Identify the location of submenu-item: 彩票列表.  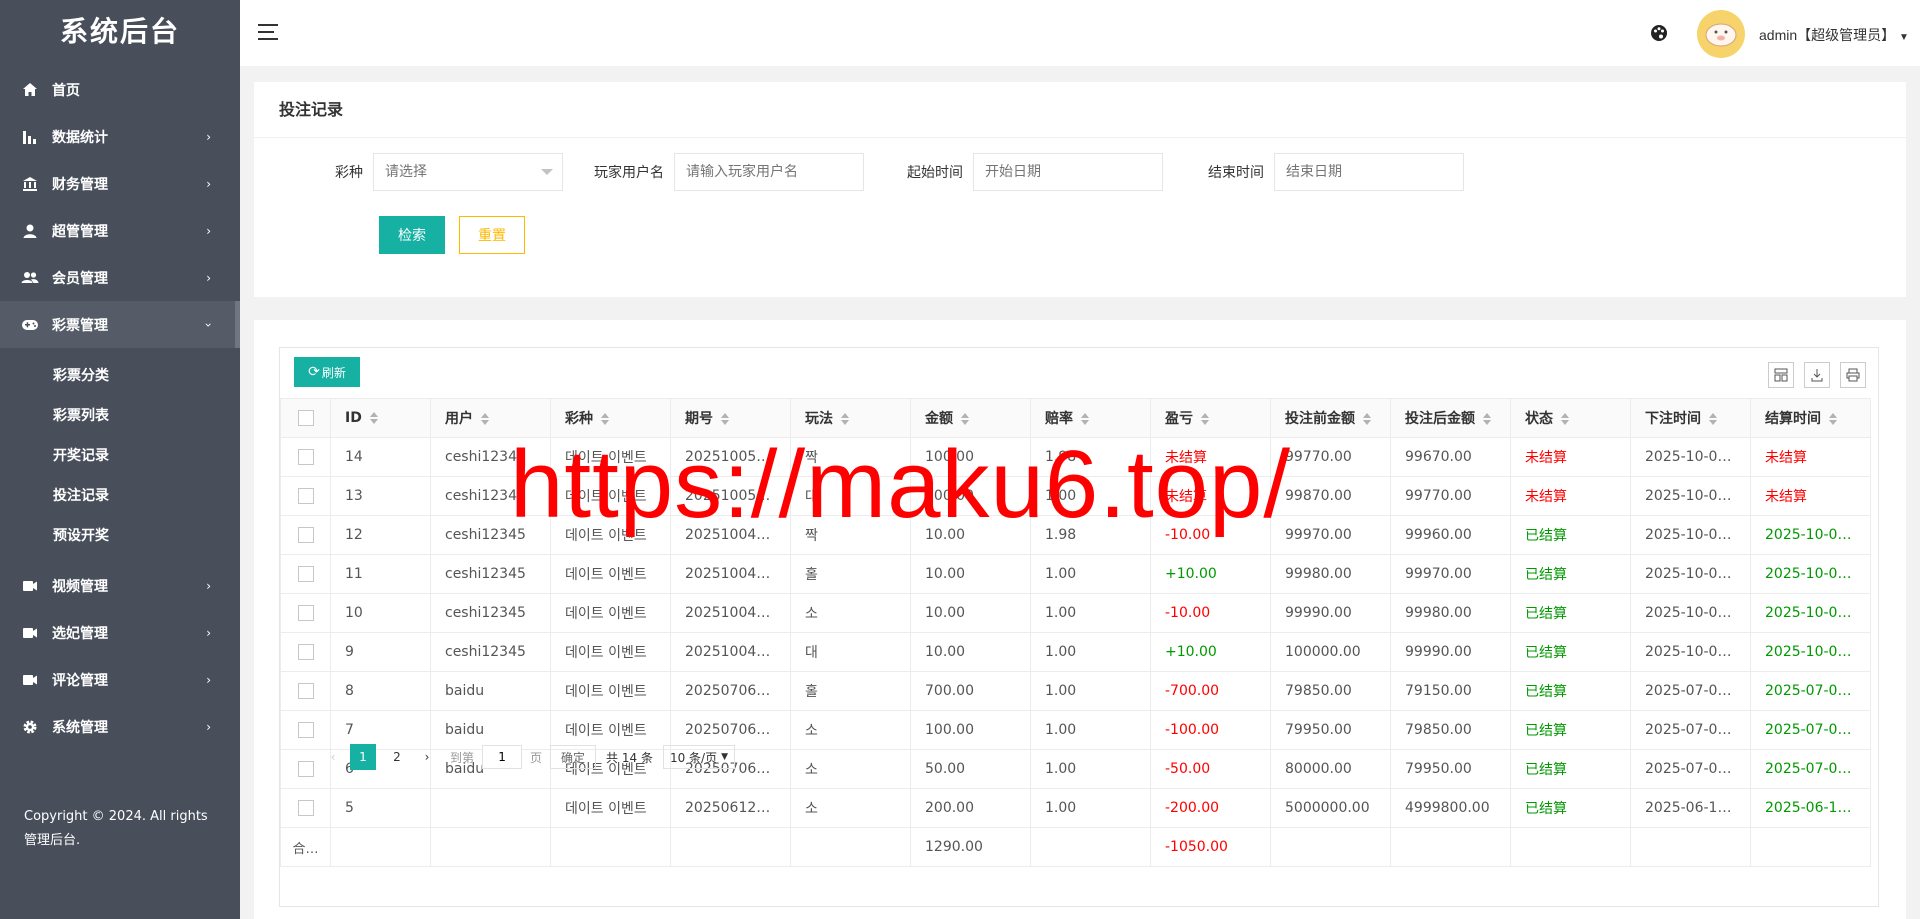
(120, 416).